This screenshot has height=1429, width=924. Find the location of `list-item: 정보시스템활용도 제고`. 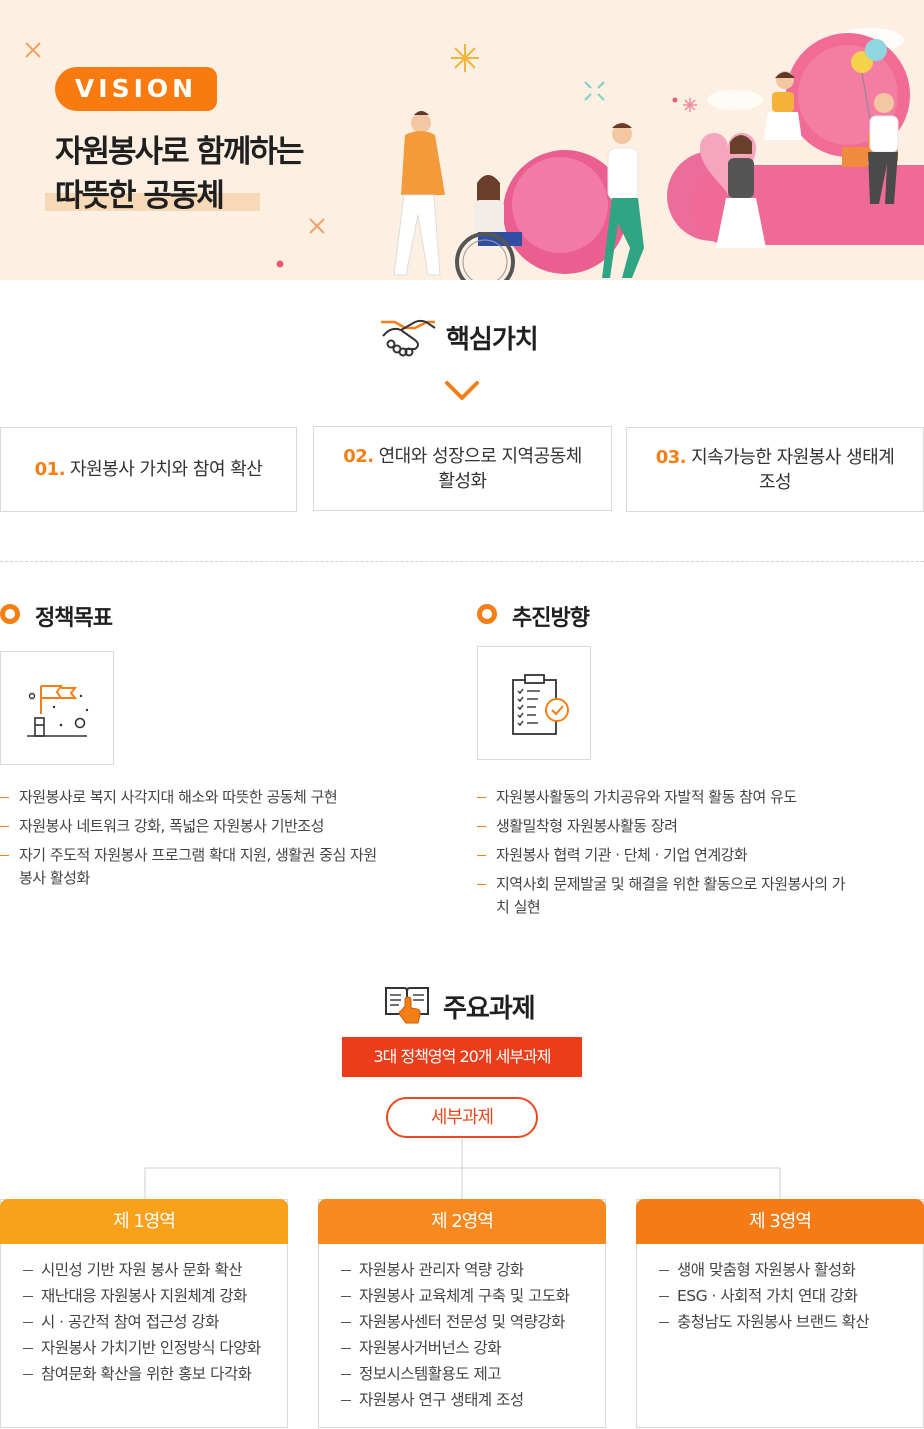

list-item: 정보시스템활용도 제고 is located at coordinates (472, 1374).